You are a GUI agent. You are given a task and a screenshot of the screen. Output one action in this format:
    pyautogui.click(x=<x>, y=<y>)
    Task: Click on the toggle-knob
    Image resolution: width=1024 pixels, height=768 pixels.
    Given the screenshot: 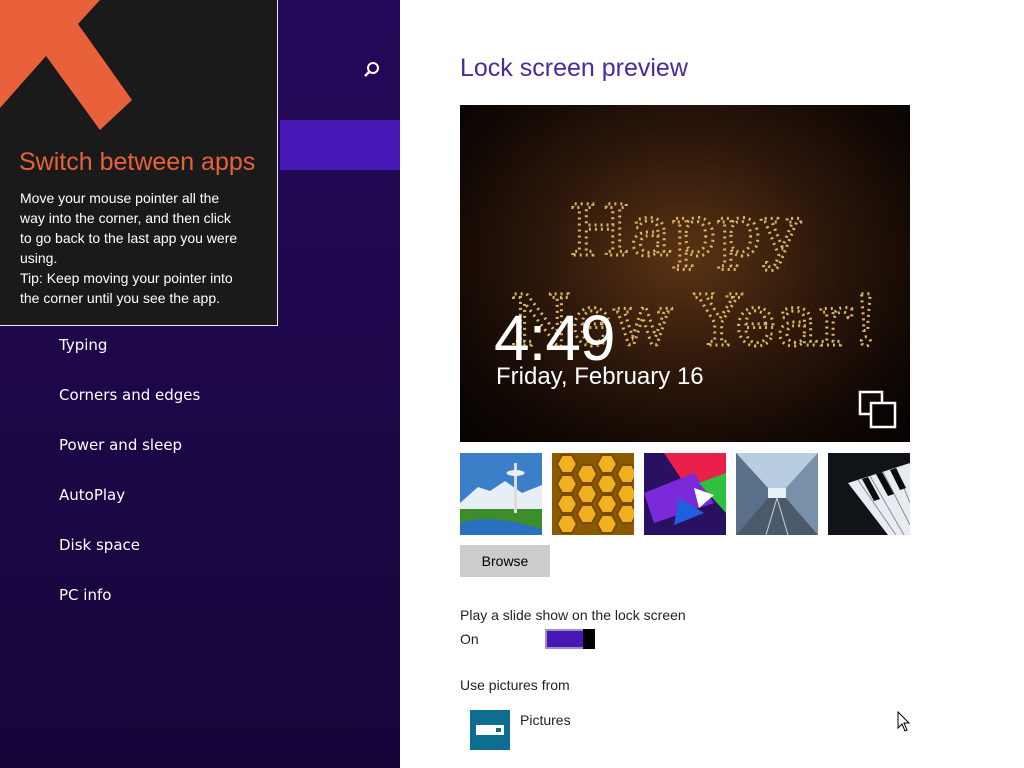 What is the action you would take?
    pyautogui.click(x=589, y=639)
    